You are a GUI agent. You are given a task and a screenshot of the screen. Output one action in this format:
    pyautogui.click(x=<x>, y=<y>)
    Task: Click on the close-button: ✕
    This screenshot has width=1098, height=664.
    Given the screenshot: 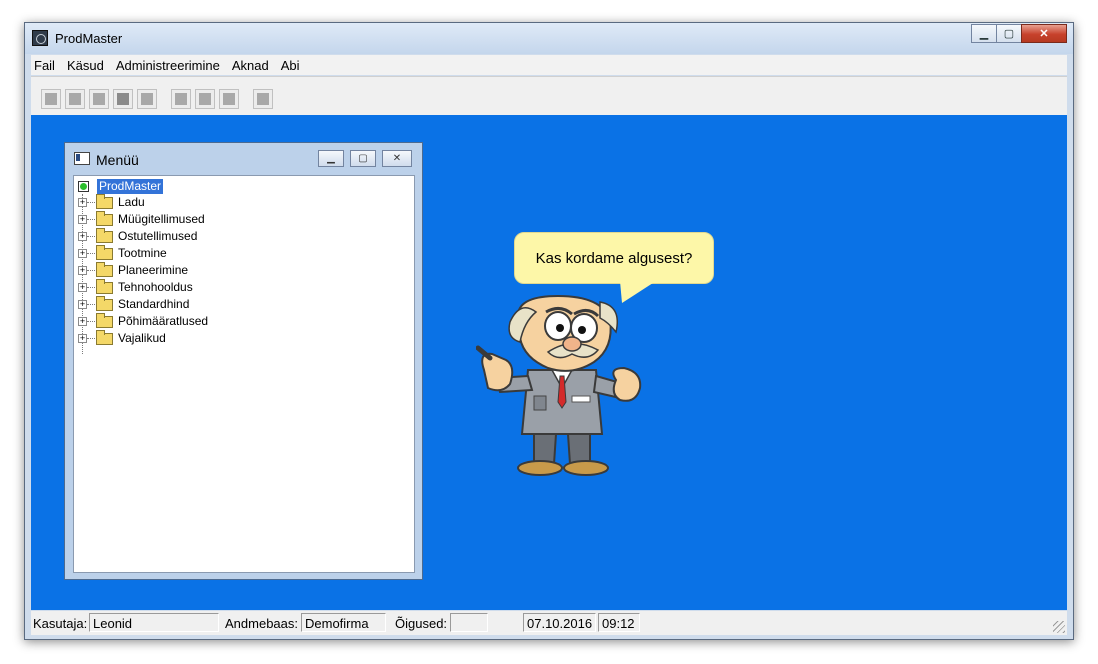 What is the action you would take?
    pyautogui.click(x=1044, y=33)
    